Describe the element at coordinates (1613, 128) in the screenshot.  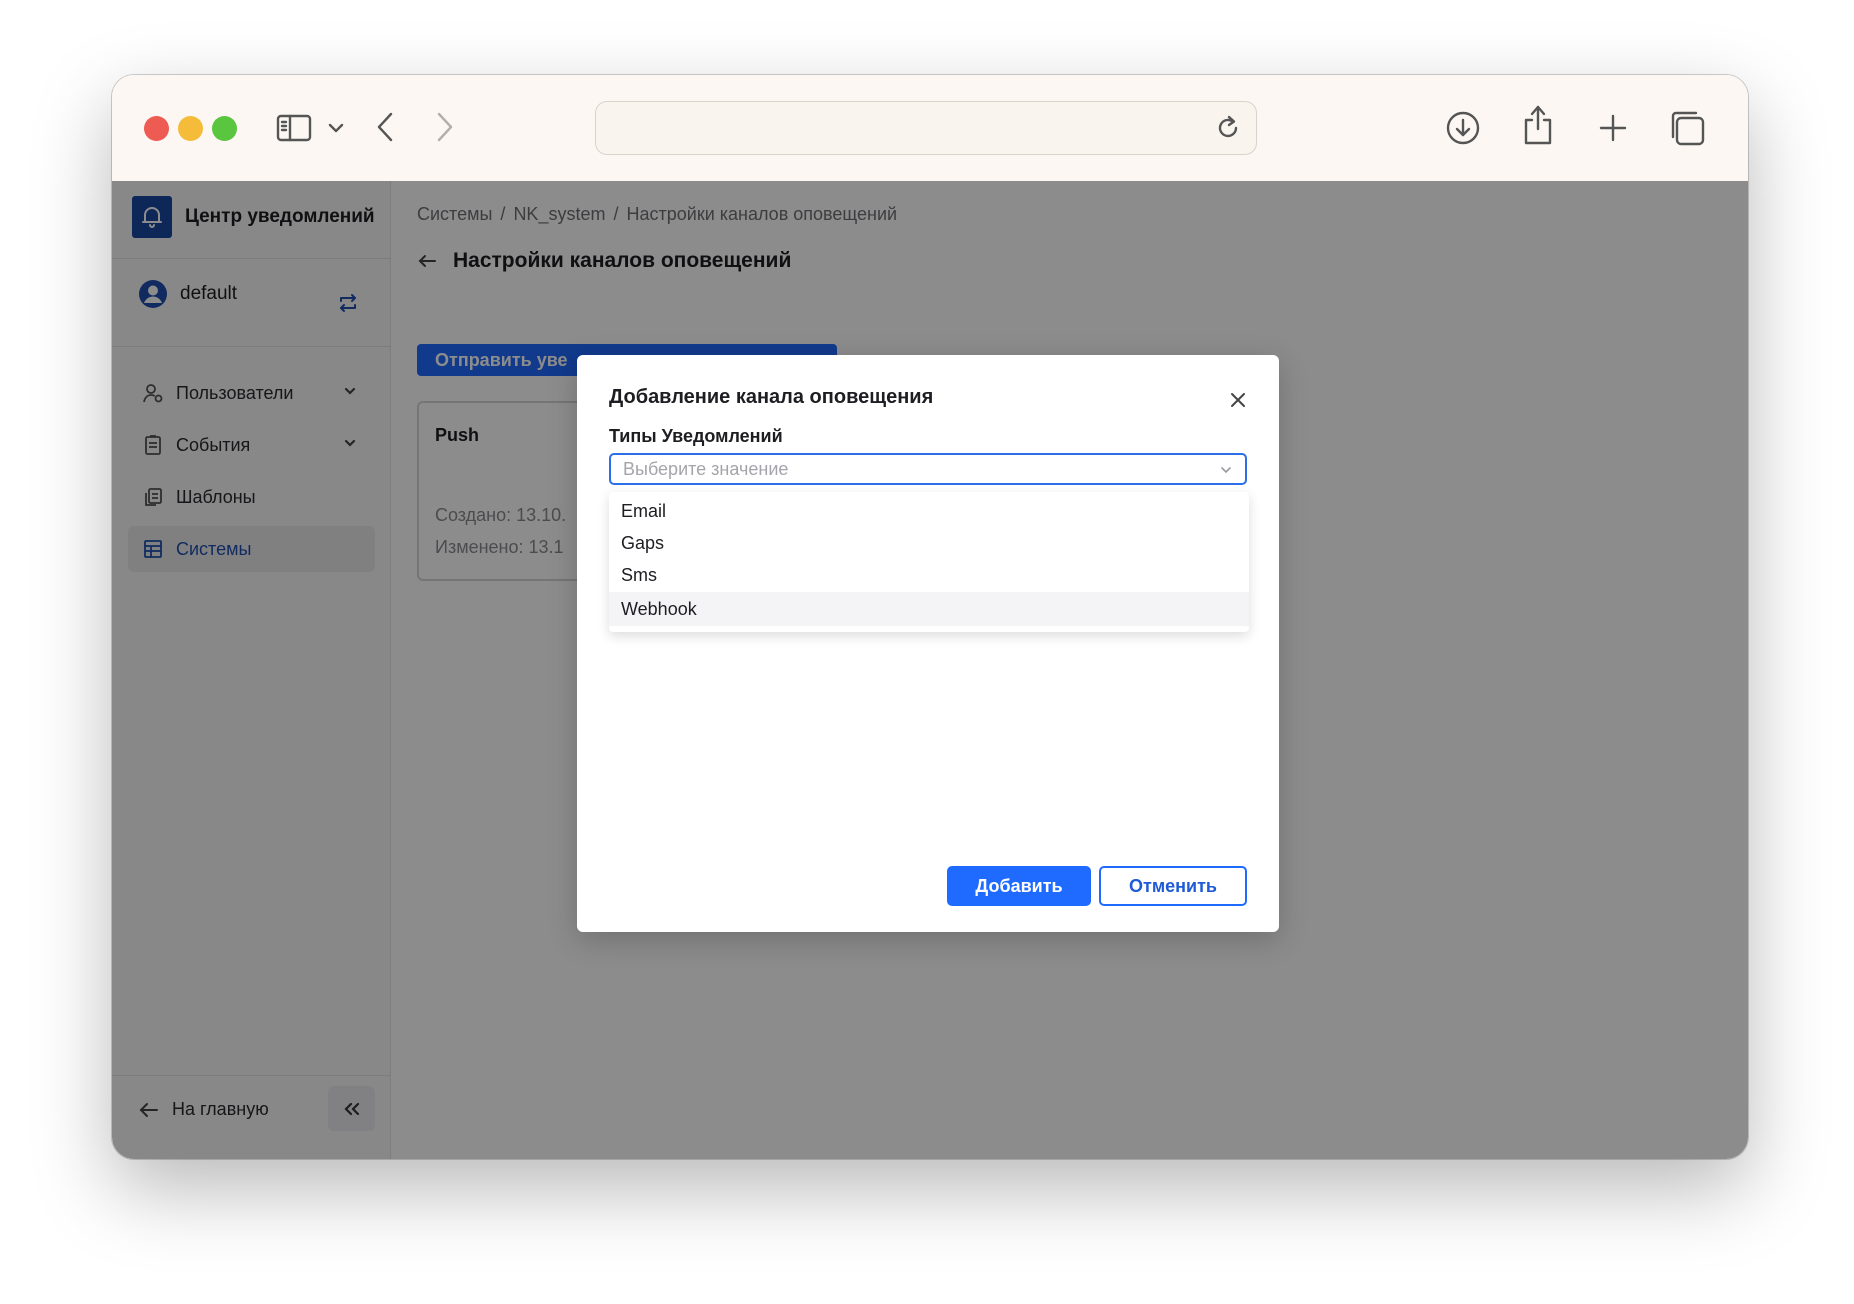
I see `new-tab-icon` at that location.